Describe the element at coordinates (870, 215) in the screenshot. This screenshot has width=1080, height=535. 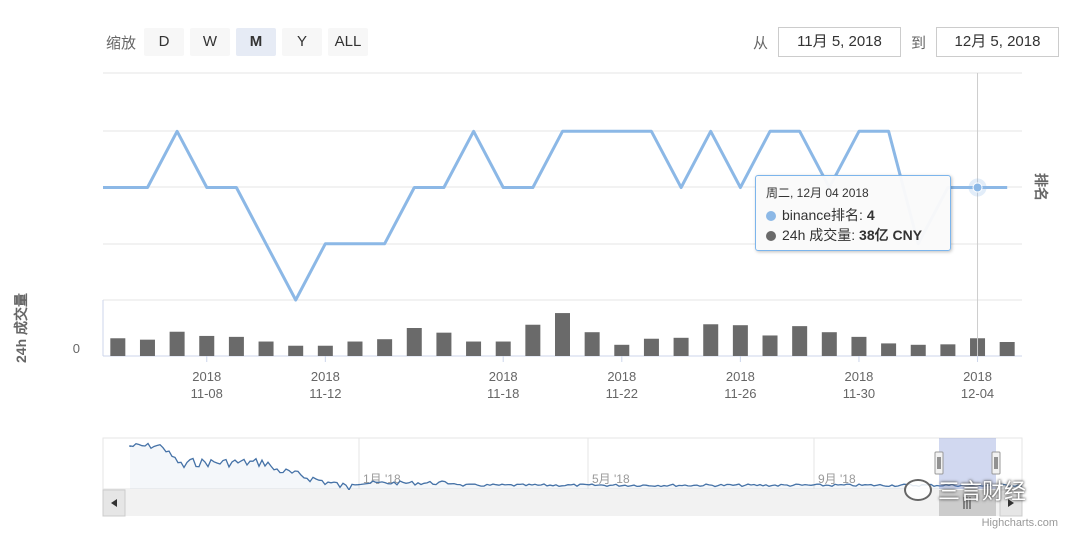
I see `tooltip-rank-value: 4` at that location.